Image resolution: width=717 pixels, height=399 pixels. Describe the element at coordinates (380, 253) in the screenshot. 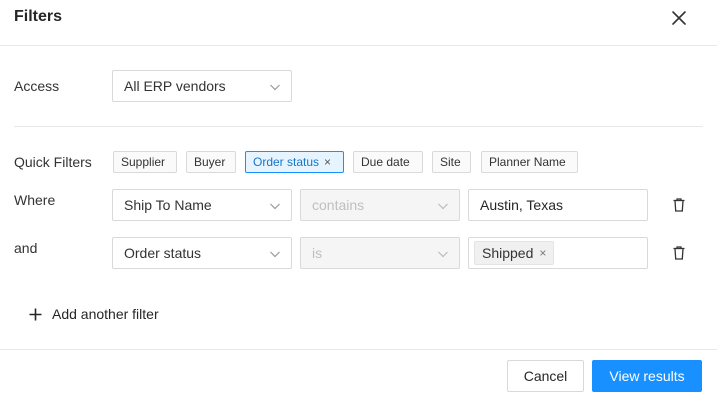

I see `filter-operator-select: is` at that location.